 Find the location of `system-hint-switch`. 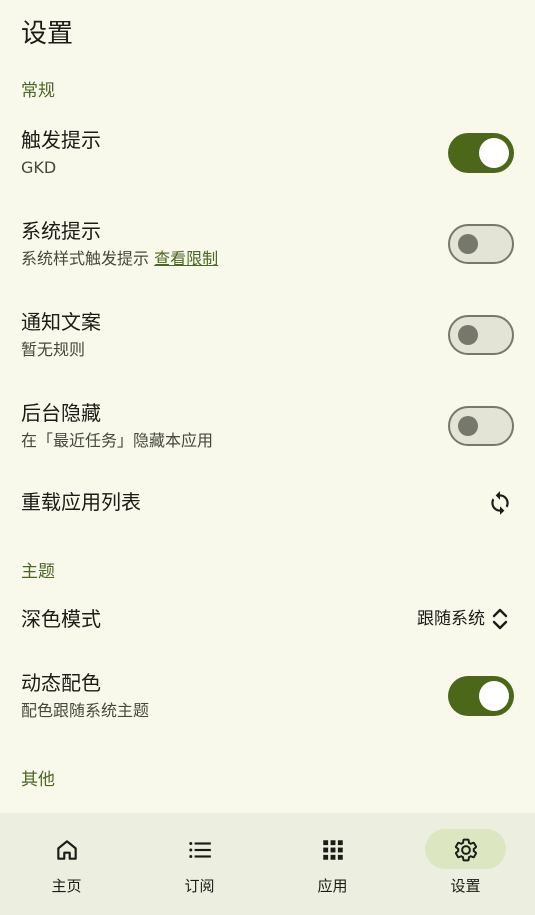

system-hint-switch is located at coordinates (481, 244).